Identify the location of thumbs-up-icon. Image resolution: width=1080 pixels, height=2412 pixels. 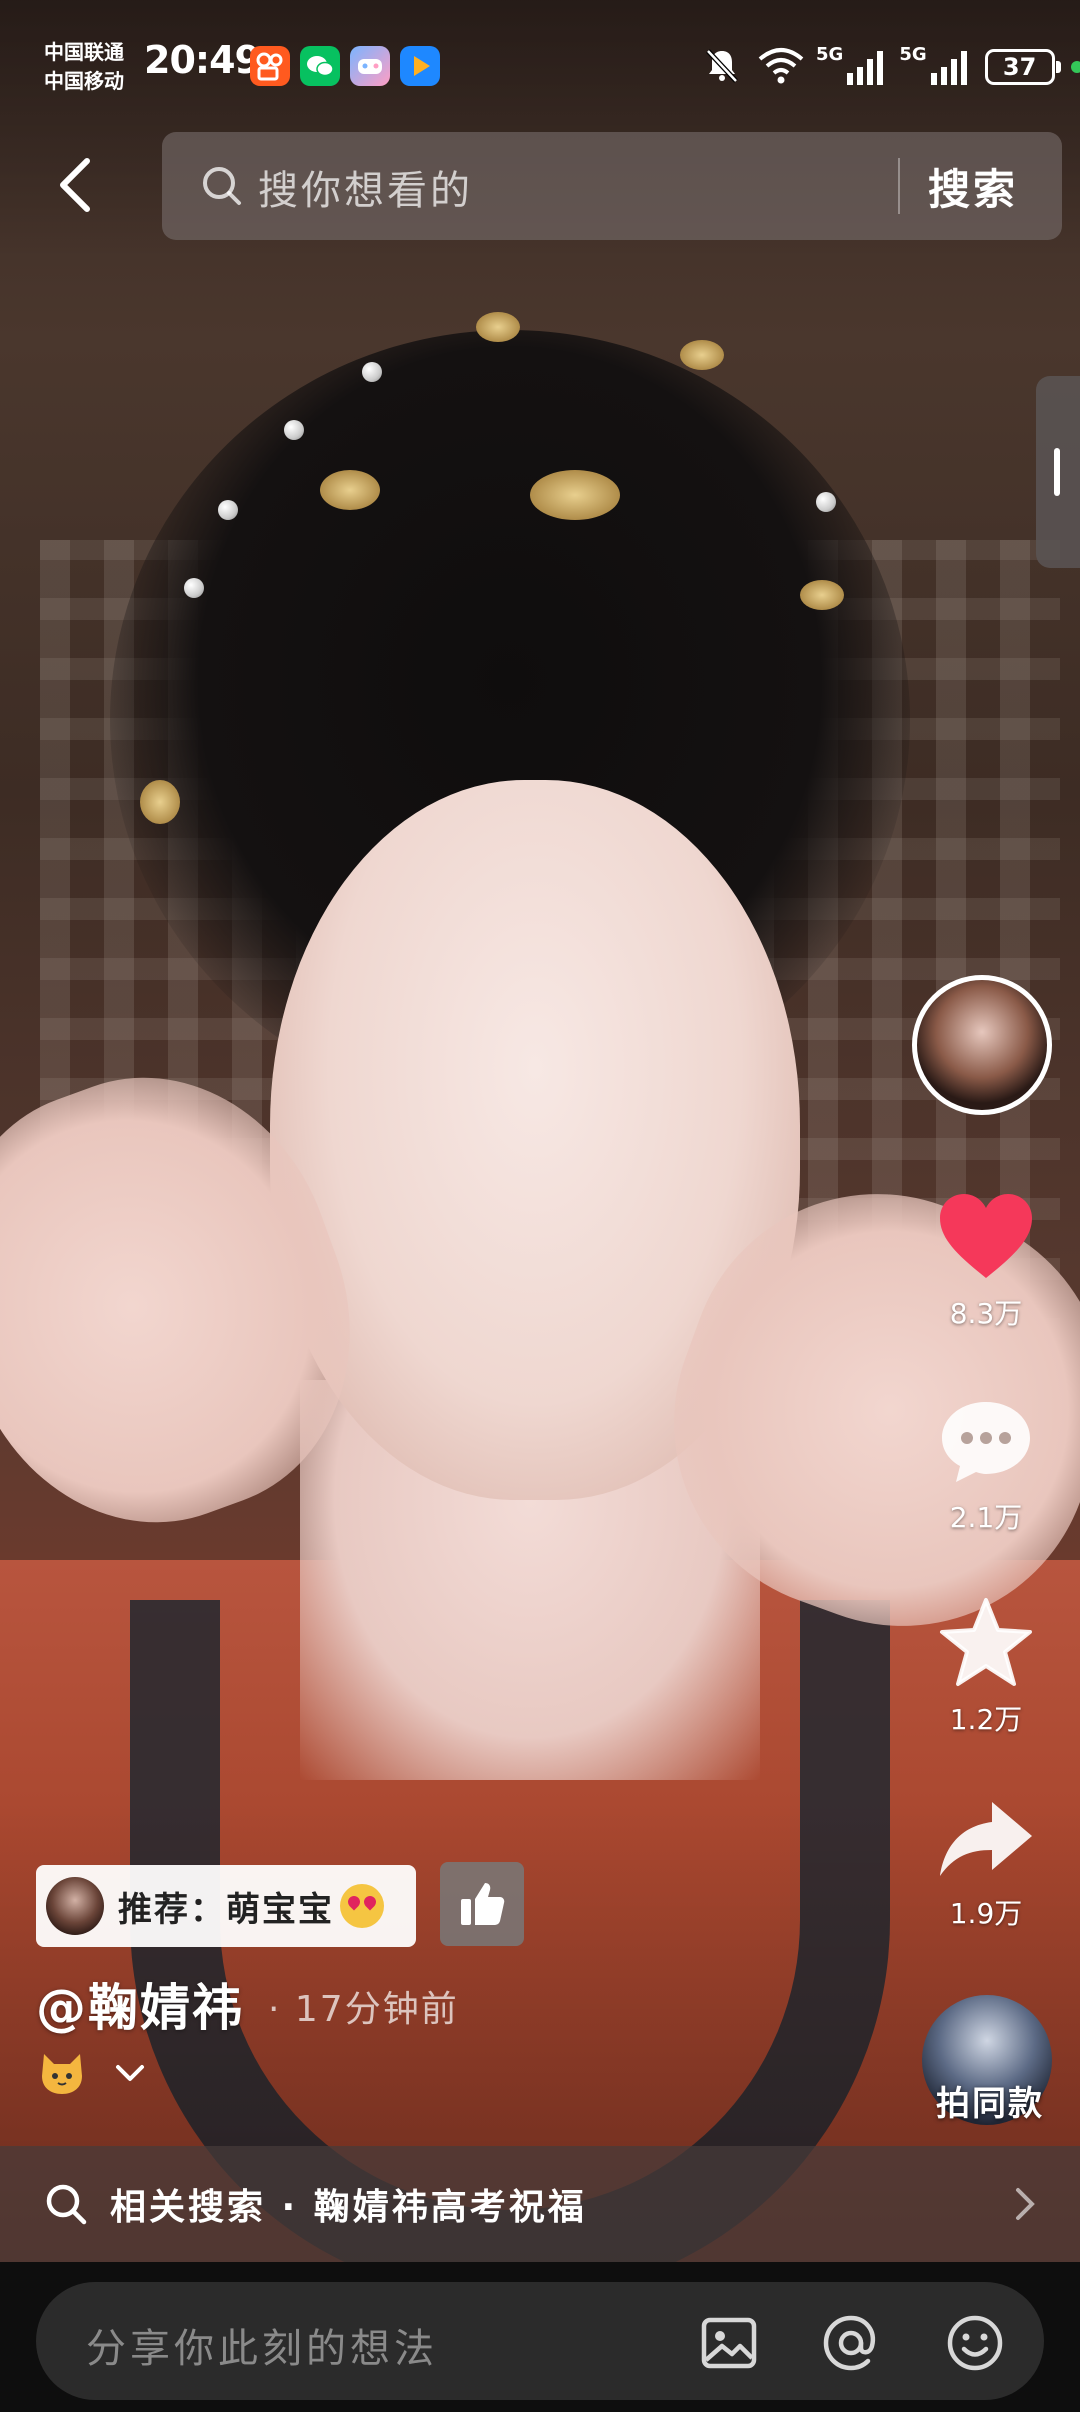
(483, 1904).